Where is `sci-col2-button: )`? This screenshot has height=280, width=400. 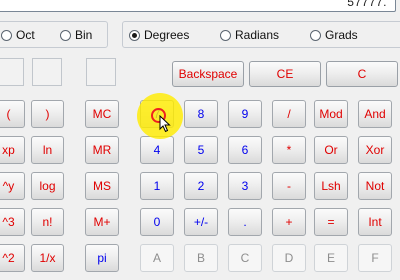 sci-col2-button: ) is located at coordinates (47, 114).